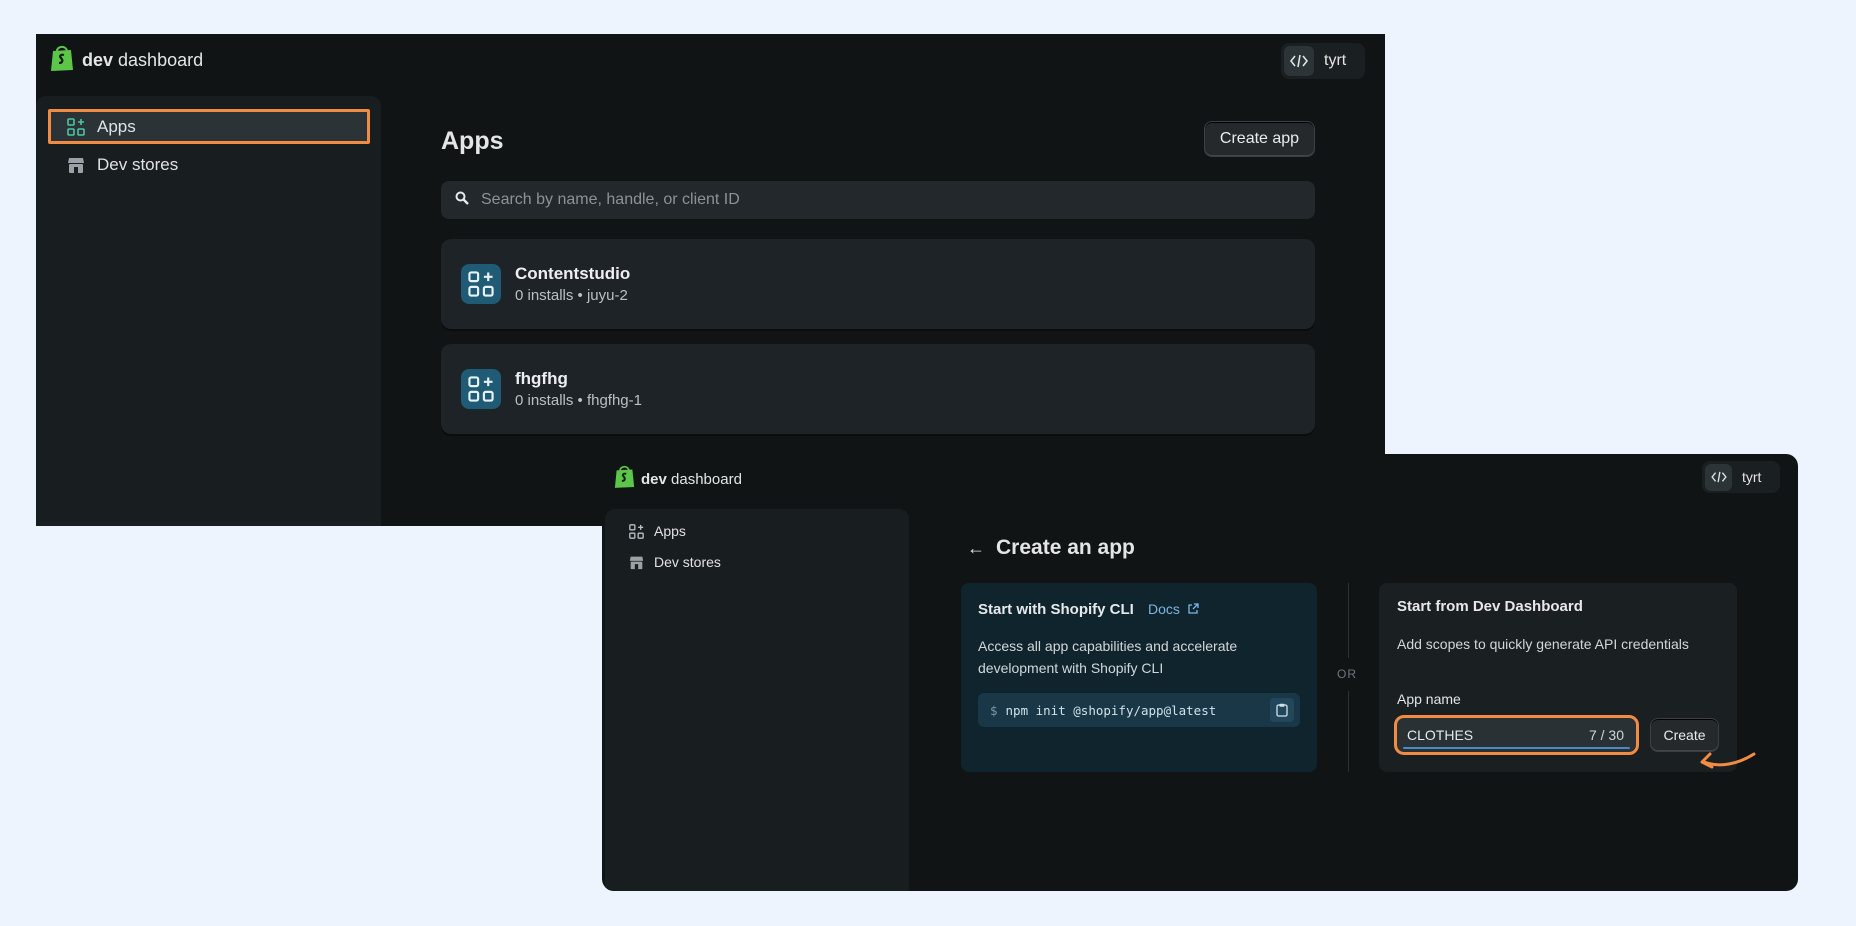 The height and width of the screenshot is (926, 1856). I want to click on app-card-contentstudio: Contentstudio 0 installs • juyu-2, so click(878, 284).